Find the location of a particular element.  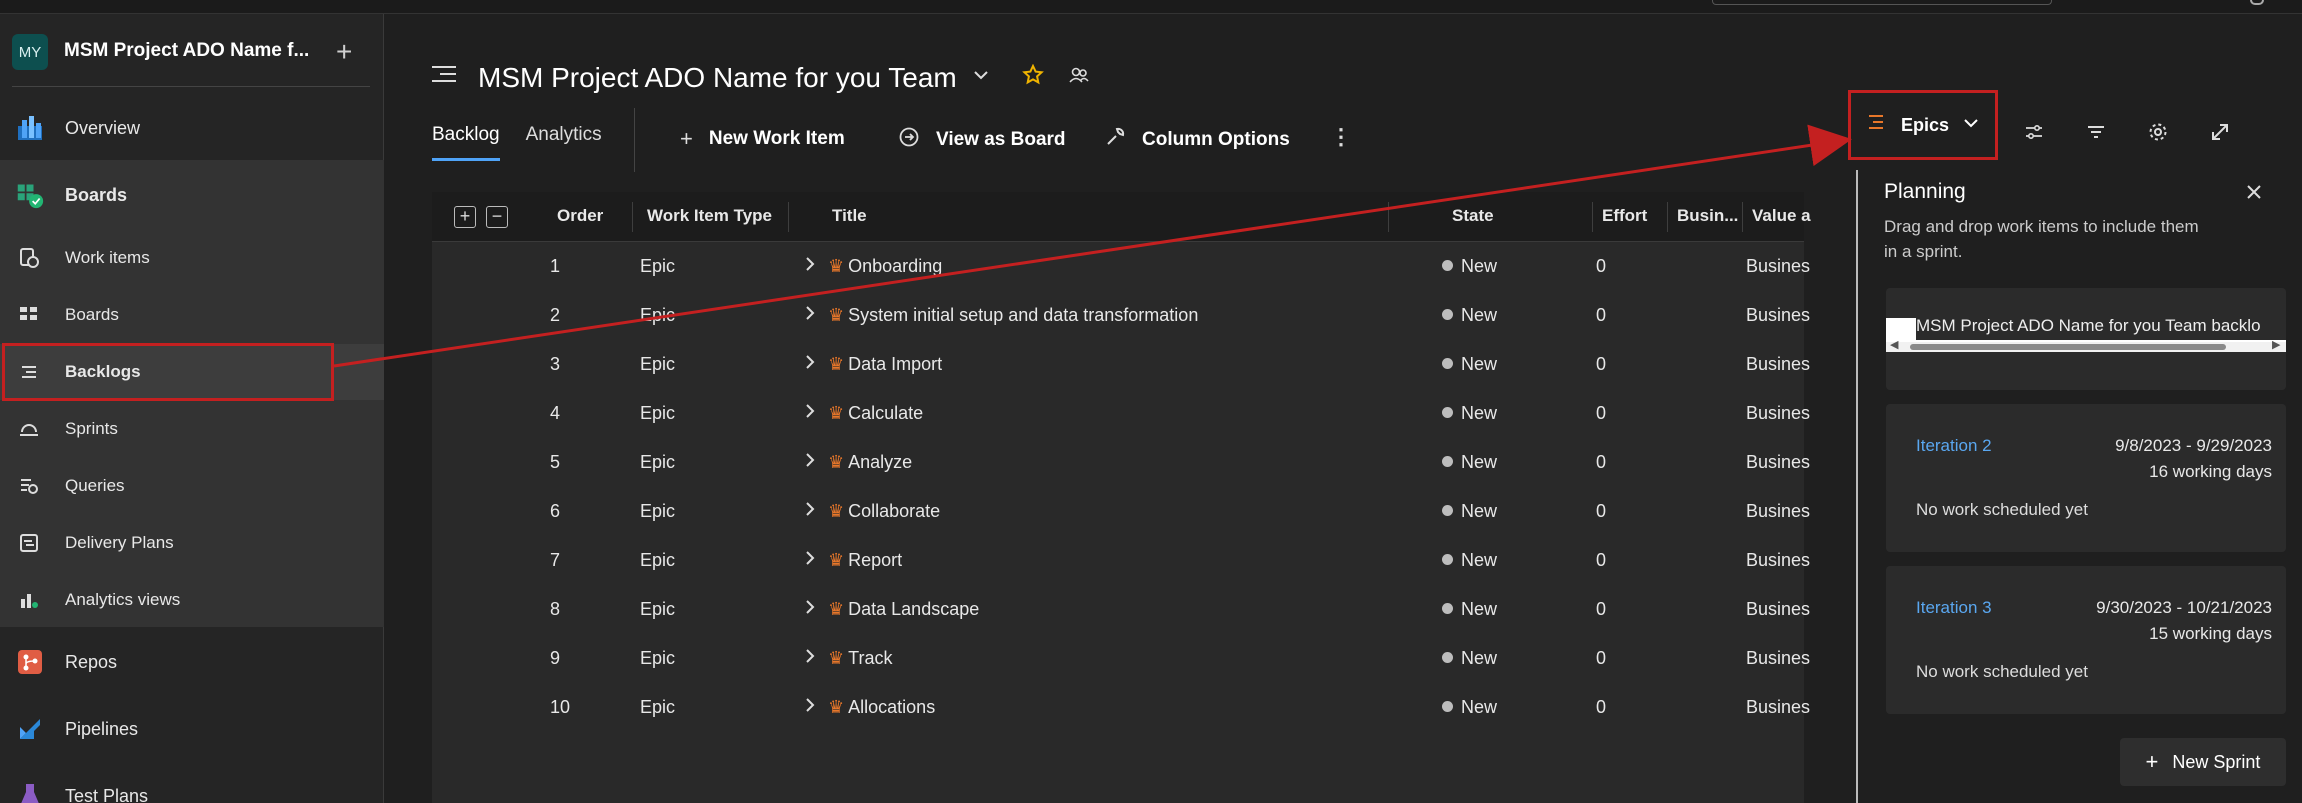

tab-analytics: Analytics is located at coordinates (564, 142).